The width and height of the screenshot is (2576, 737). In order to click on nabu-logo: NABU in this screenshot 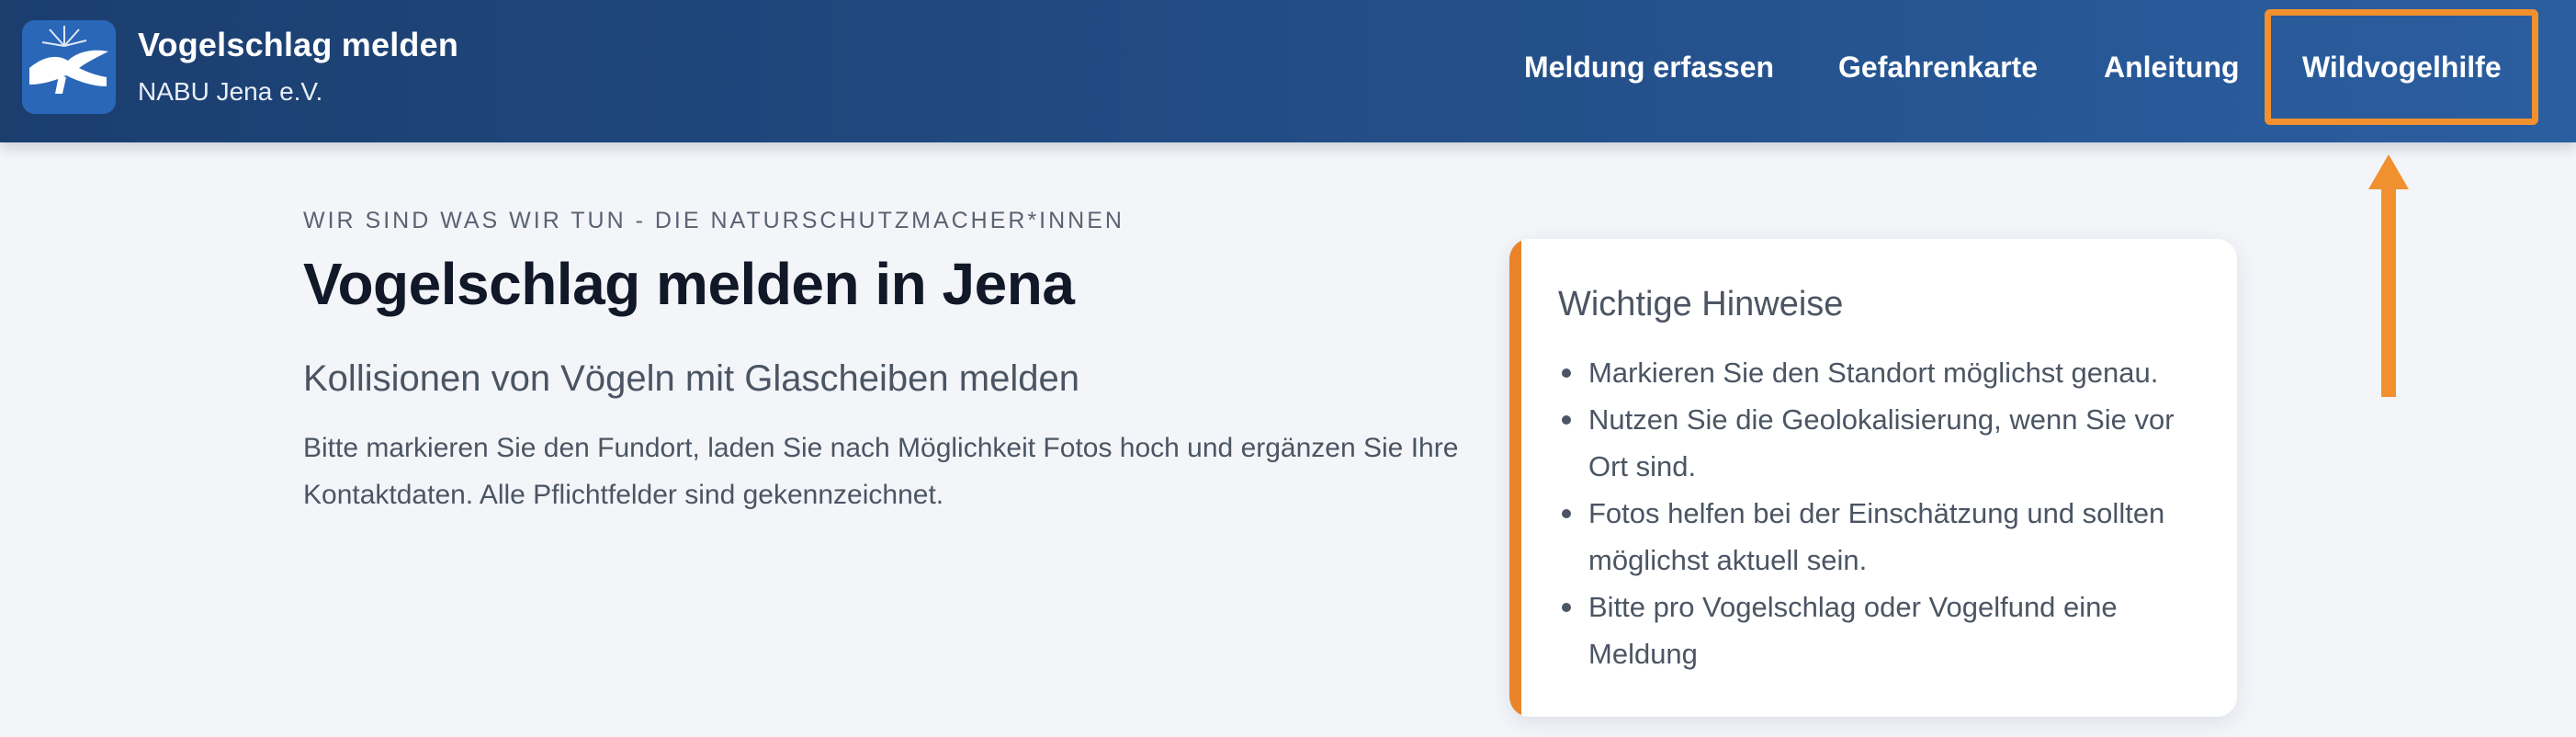, I will do `click(69, 67)`.